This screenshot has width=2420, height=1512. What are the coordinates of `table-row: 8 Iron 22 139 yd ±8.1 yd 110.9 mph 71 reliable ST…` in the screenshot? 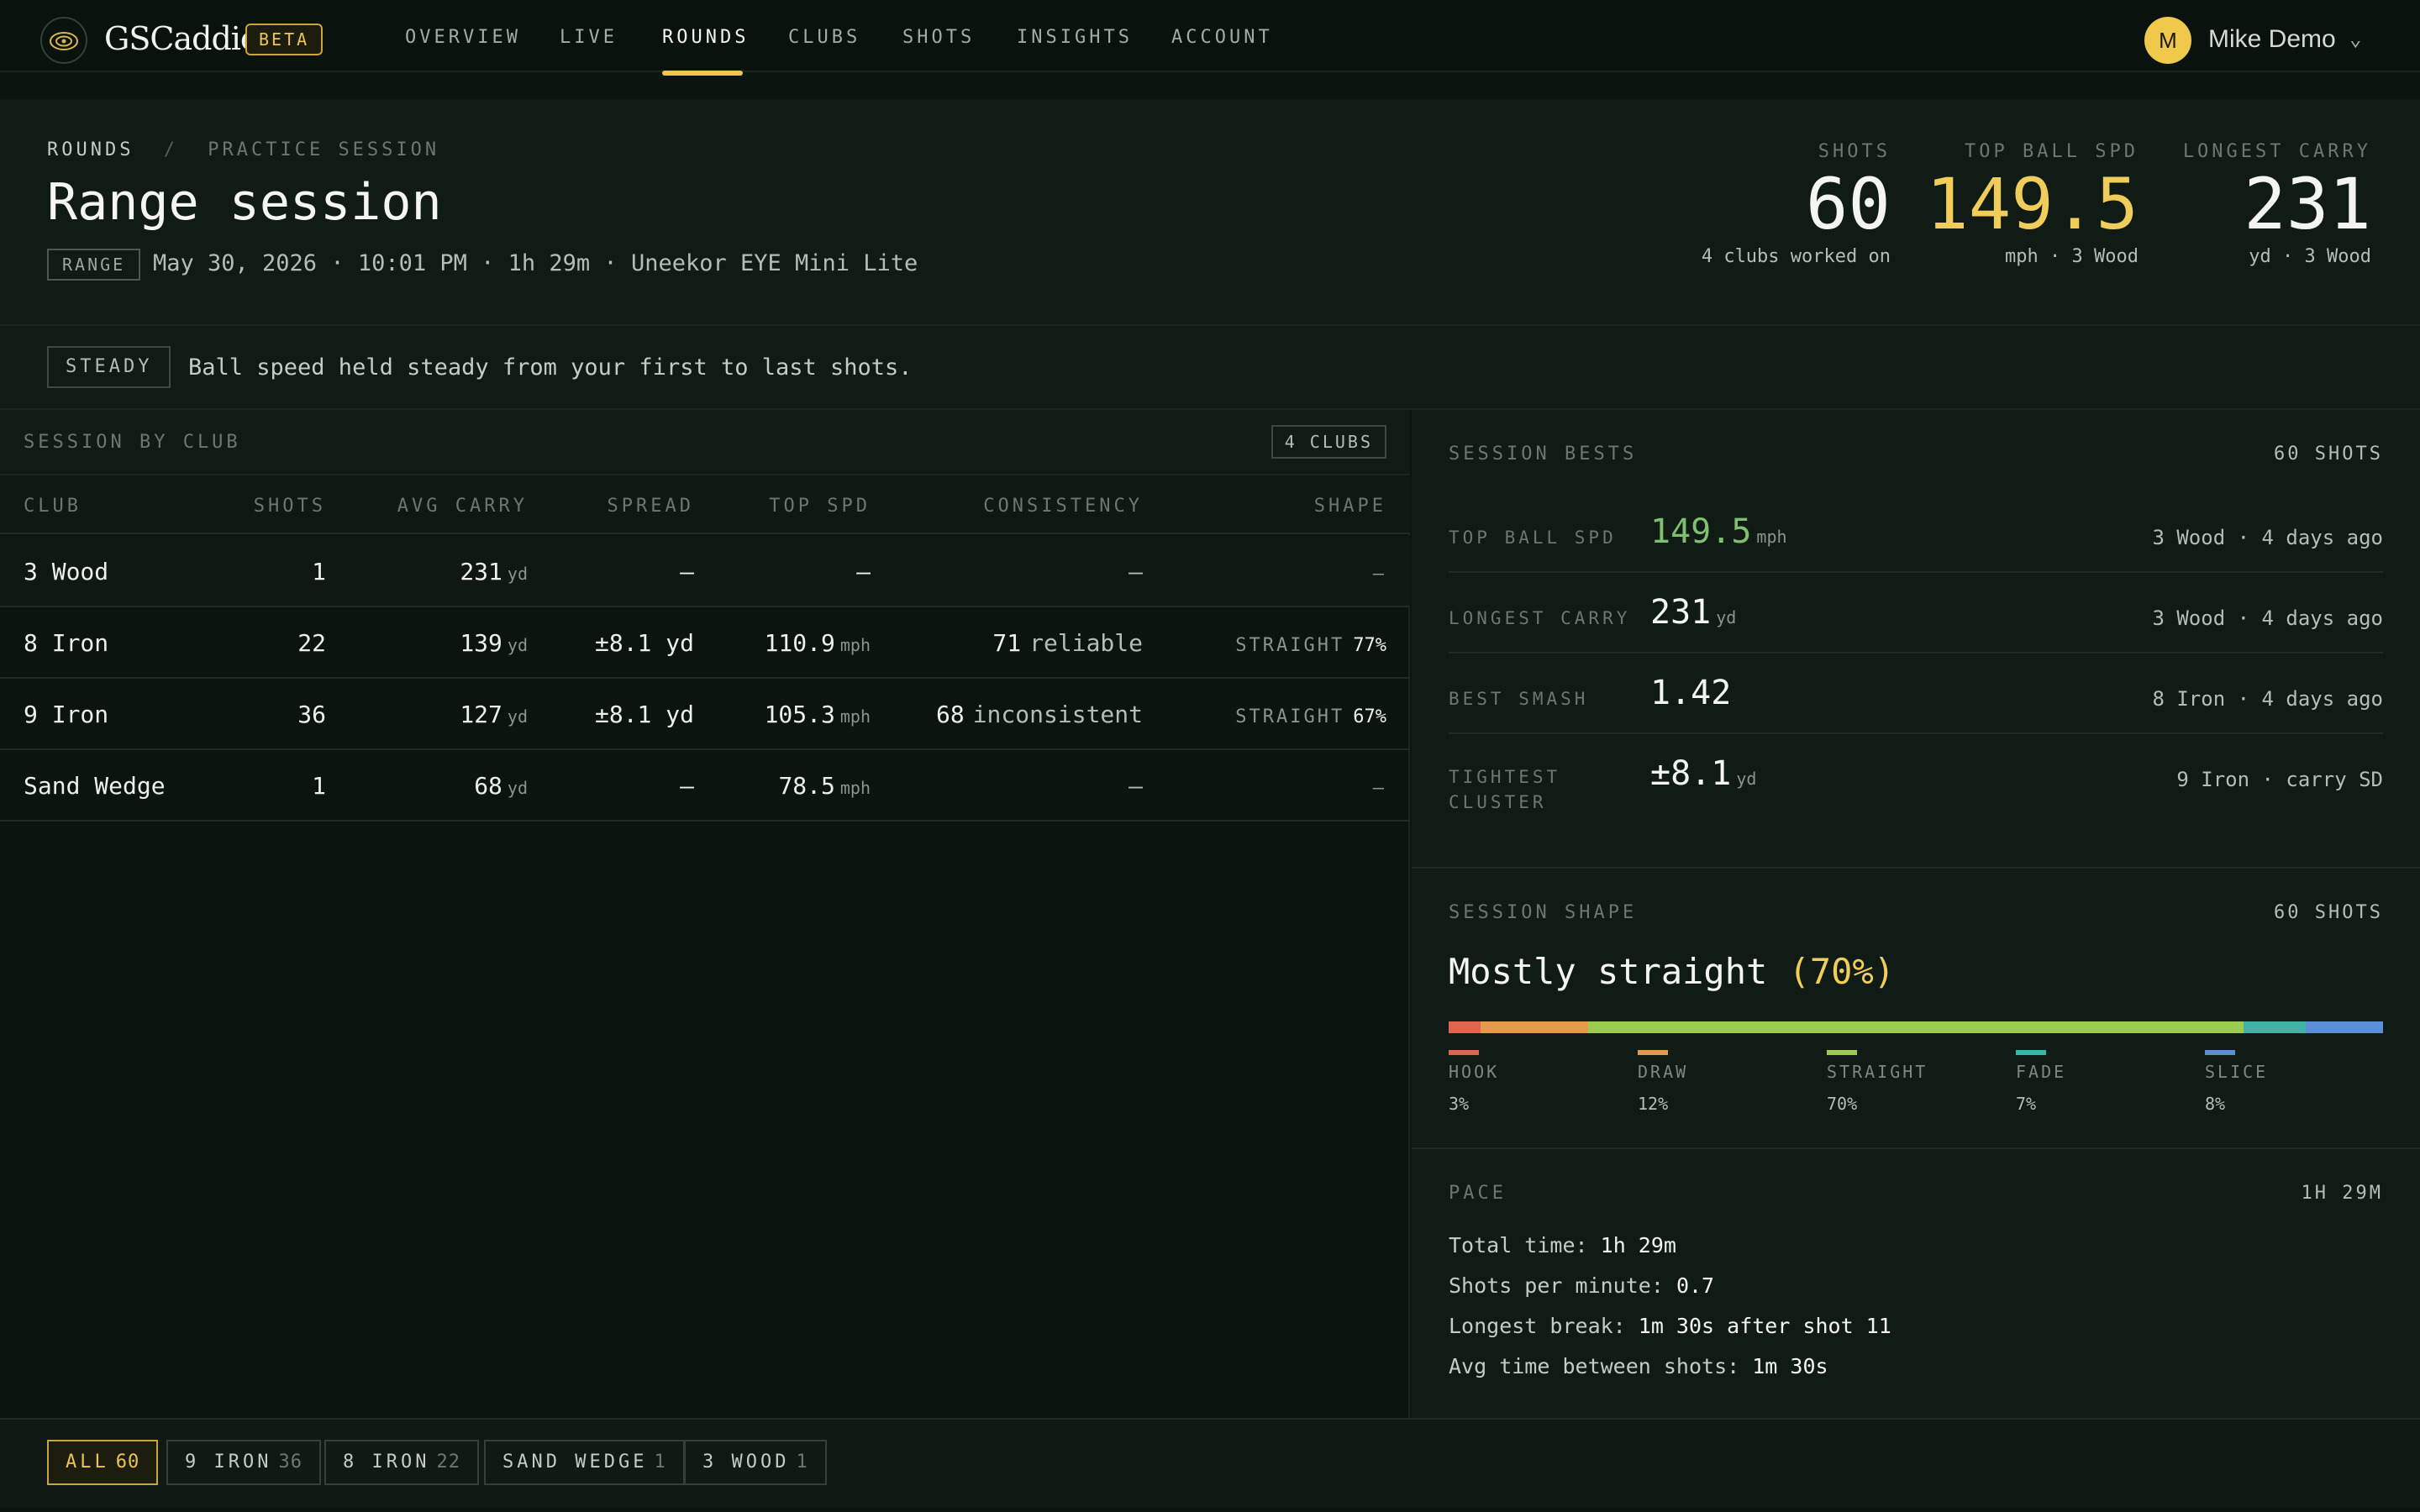 It's located at (705, 643).